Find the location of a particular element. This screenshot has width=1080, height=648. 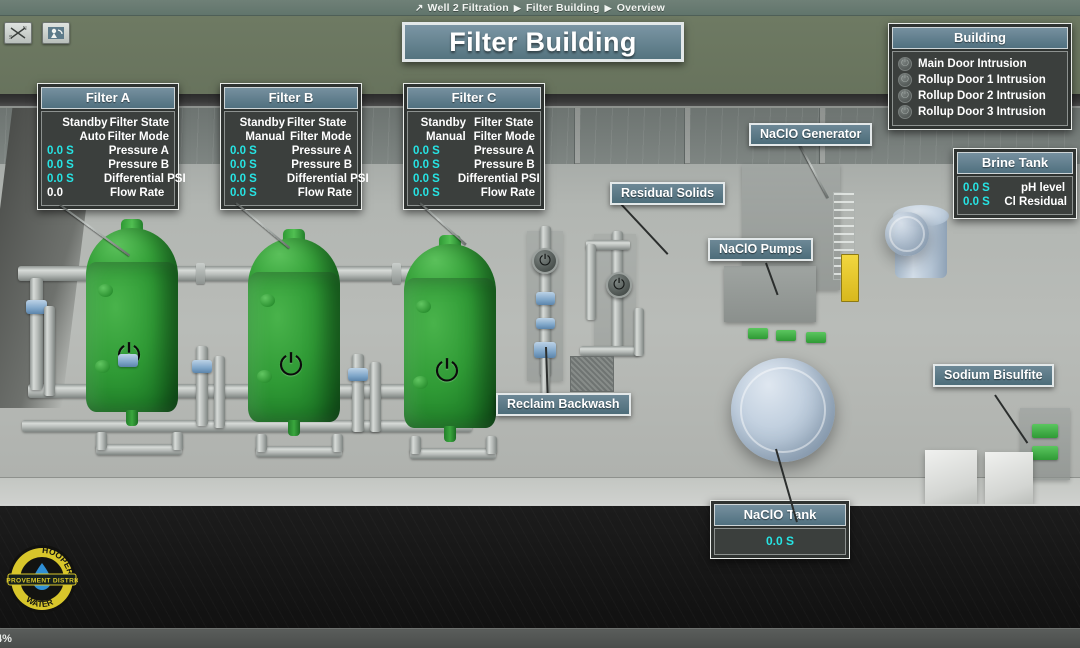

filter-a-pressure-a-value: 0.0 S is located at coordinates (60, 151).